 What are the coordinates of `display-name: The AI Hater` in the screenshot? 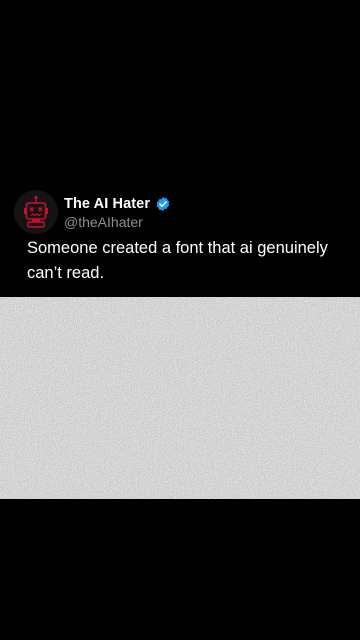 It's located at (107, 204).